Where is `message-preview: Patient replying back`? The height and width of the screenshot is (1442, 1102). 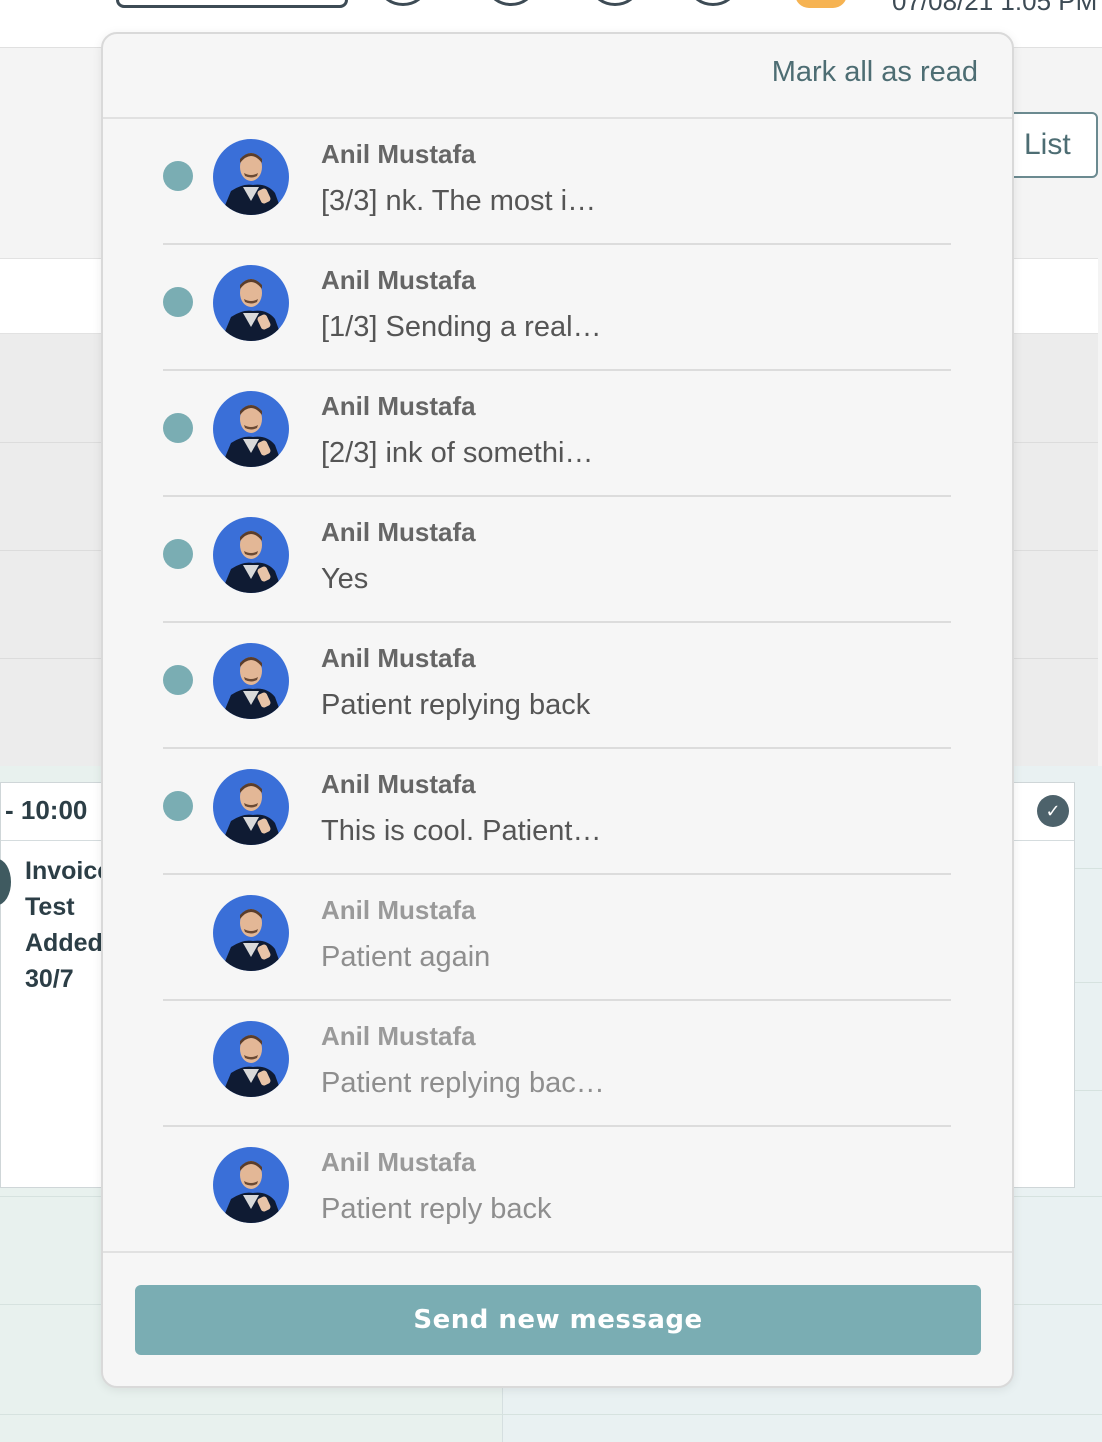
message-preview: Patient replying back is located at coordinates (456, 705).